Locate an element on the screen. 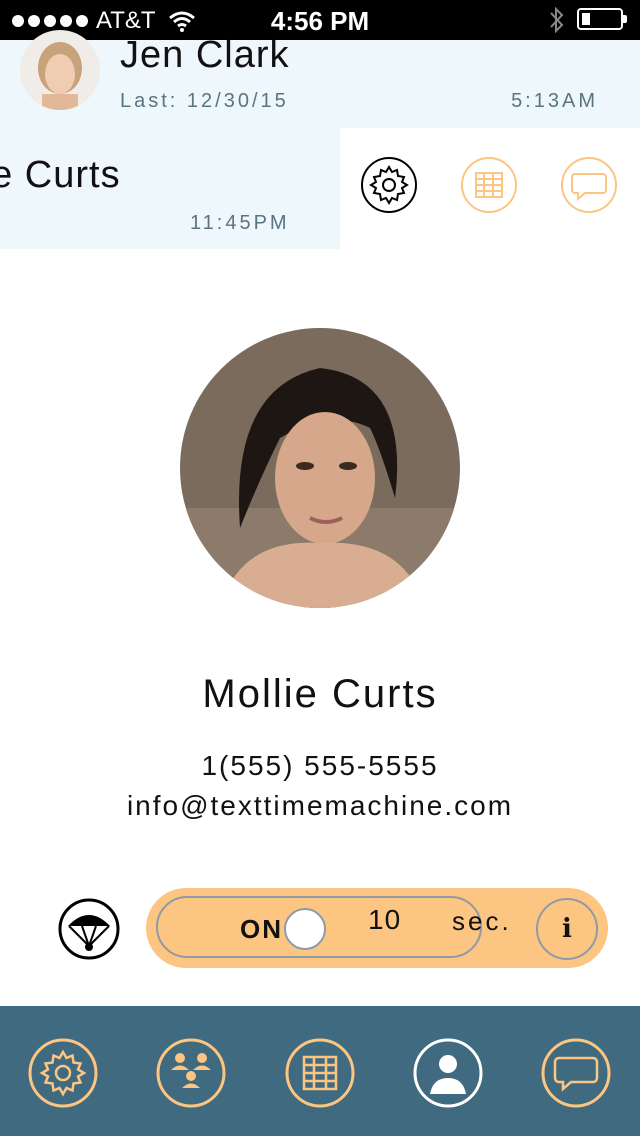  last-time: 11:45PM is located at coordinates (240, 223).